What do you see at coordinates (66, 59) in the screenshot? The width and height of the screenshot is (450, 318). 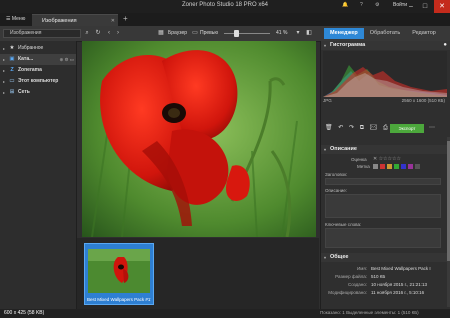 I see `catalog-settings-icon: ⊕ ⚙ ▭` at bounding box center [66, 59].